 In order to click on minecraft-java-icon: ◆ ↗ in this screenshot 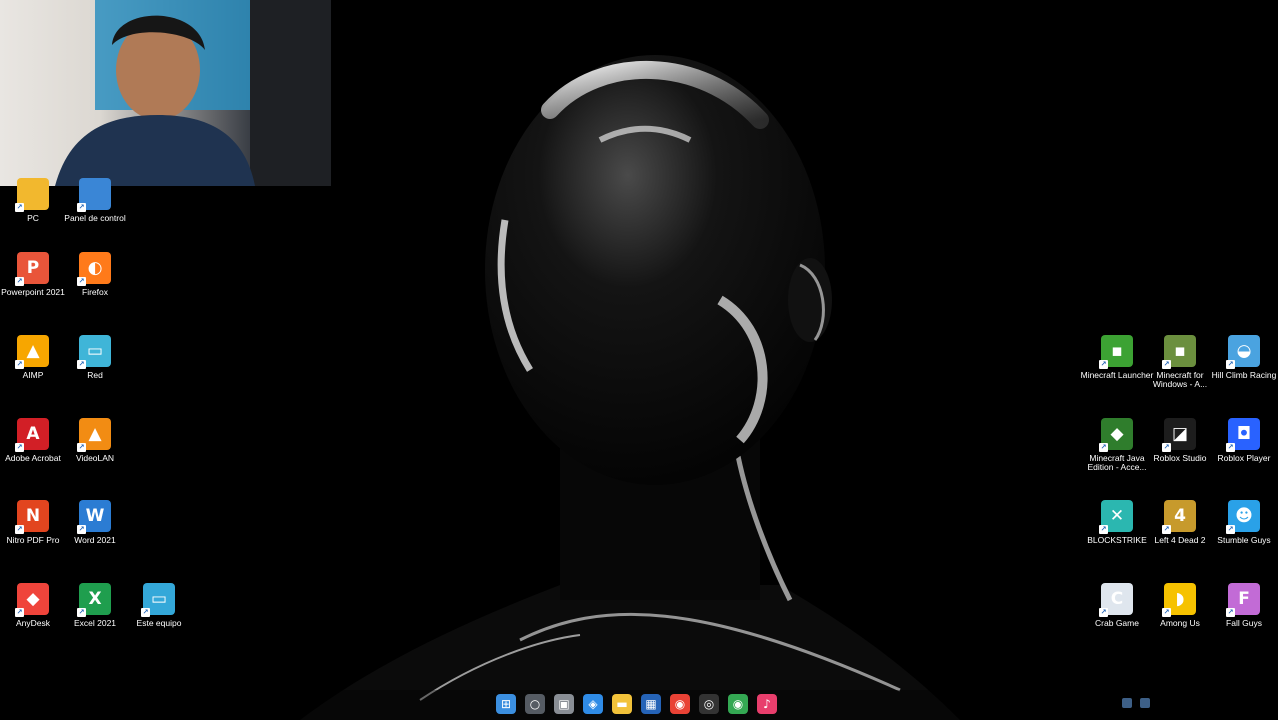, I will do `click(1116, 435)`.